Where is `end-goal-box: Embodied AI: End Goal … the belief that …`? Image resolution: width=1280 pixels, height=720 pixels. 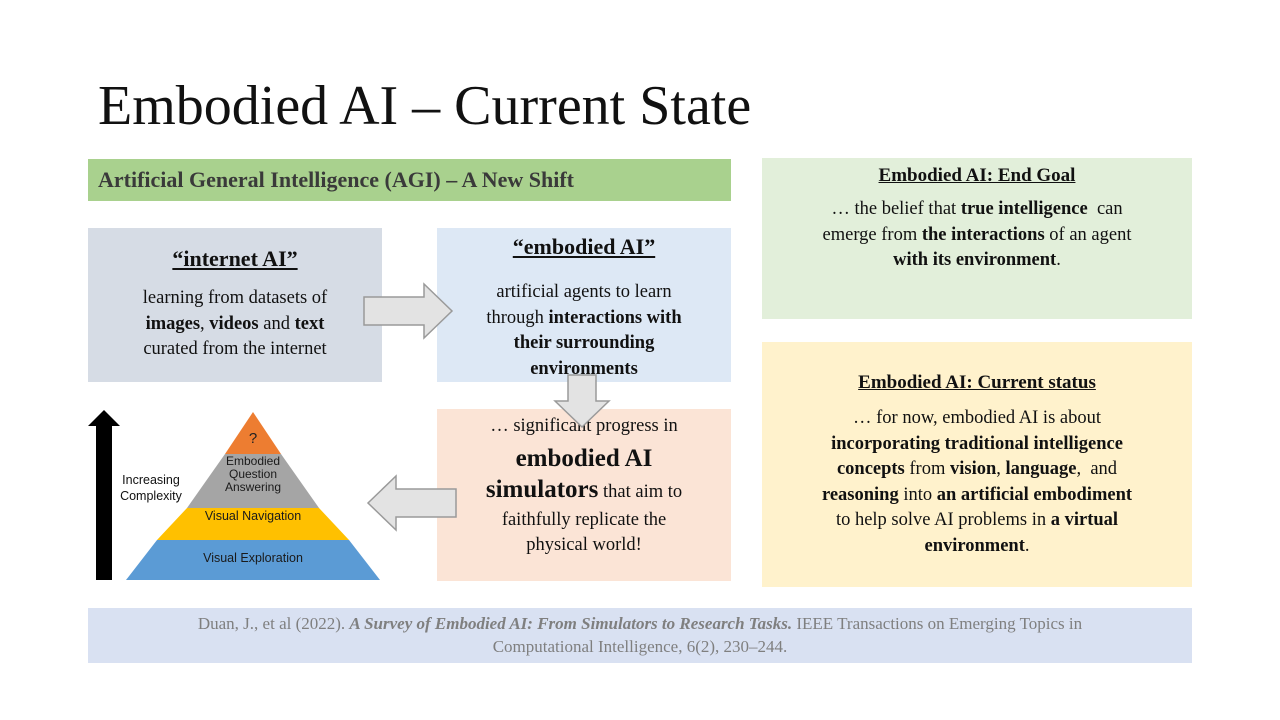
end-goal-box: Embodied AI: End Goal … the belief that … is located at coordinates (977, 238).